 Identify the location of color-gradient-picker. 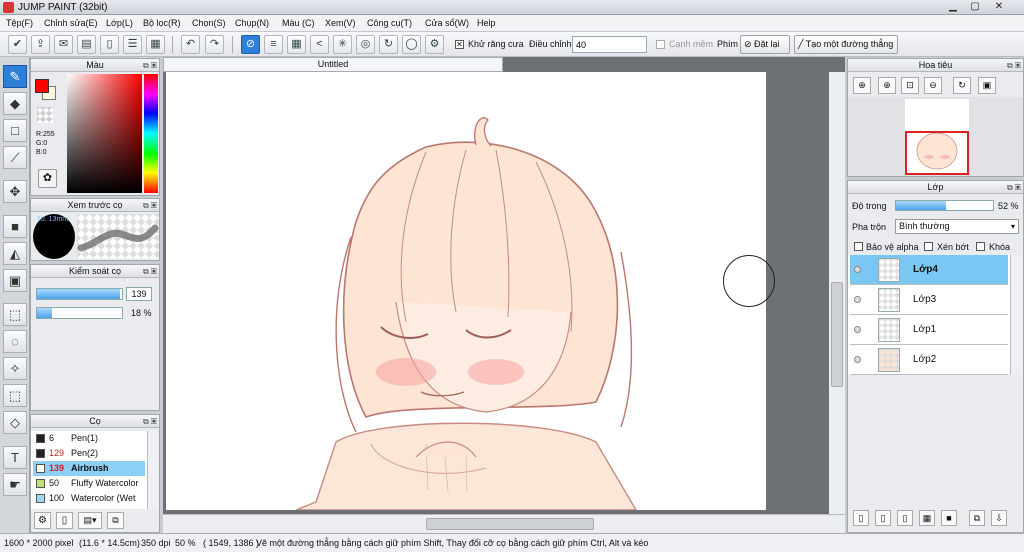
(104, 133).